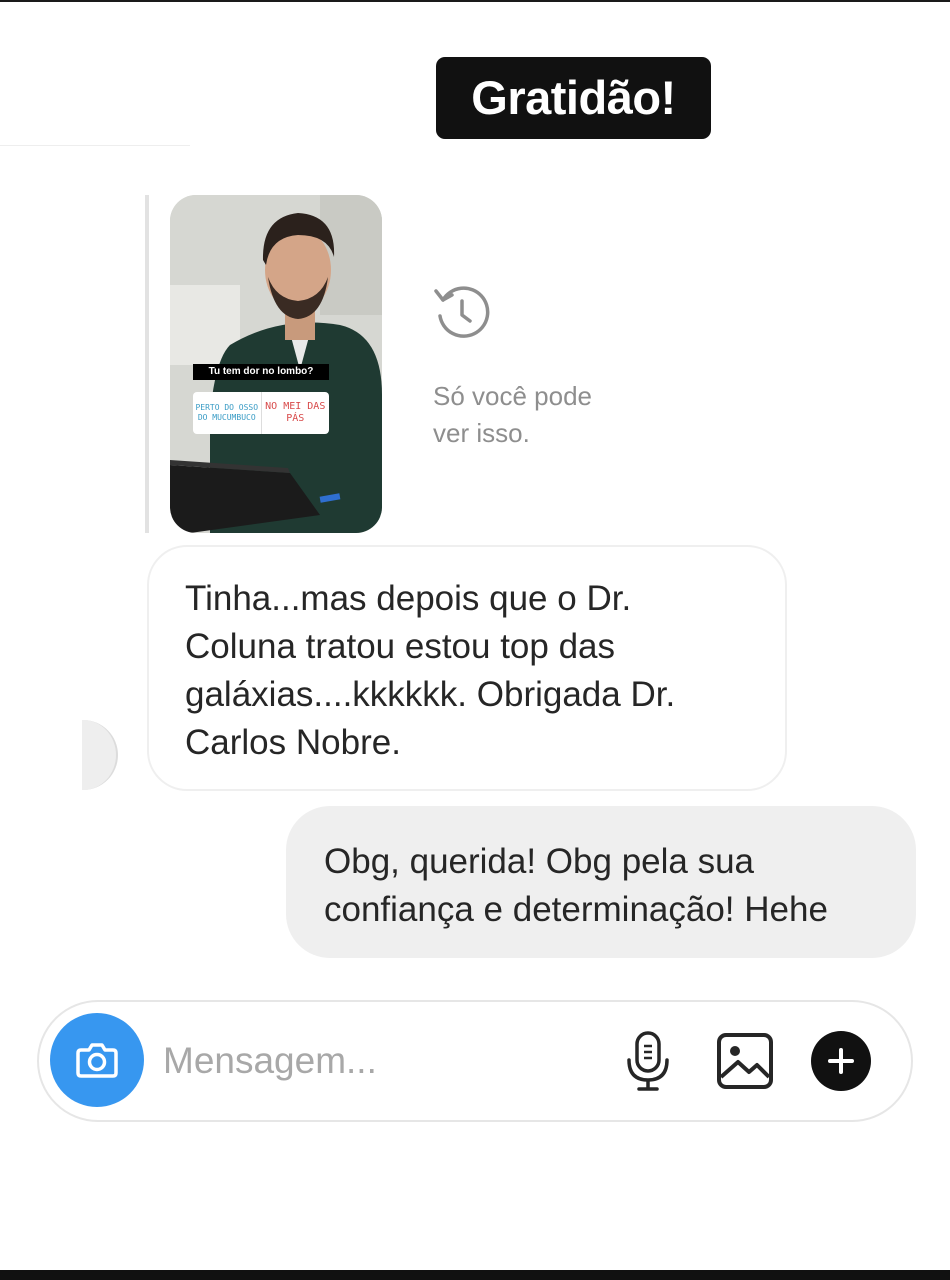 The width and height of the screenshot is (950, 1280). What do you see at coordinates (408, 598) in the screenshot?
I see `message-line: Tinha...mas depois que o Dr.` at bounding box center [408, 598].